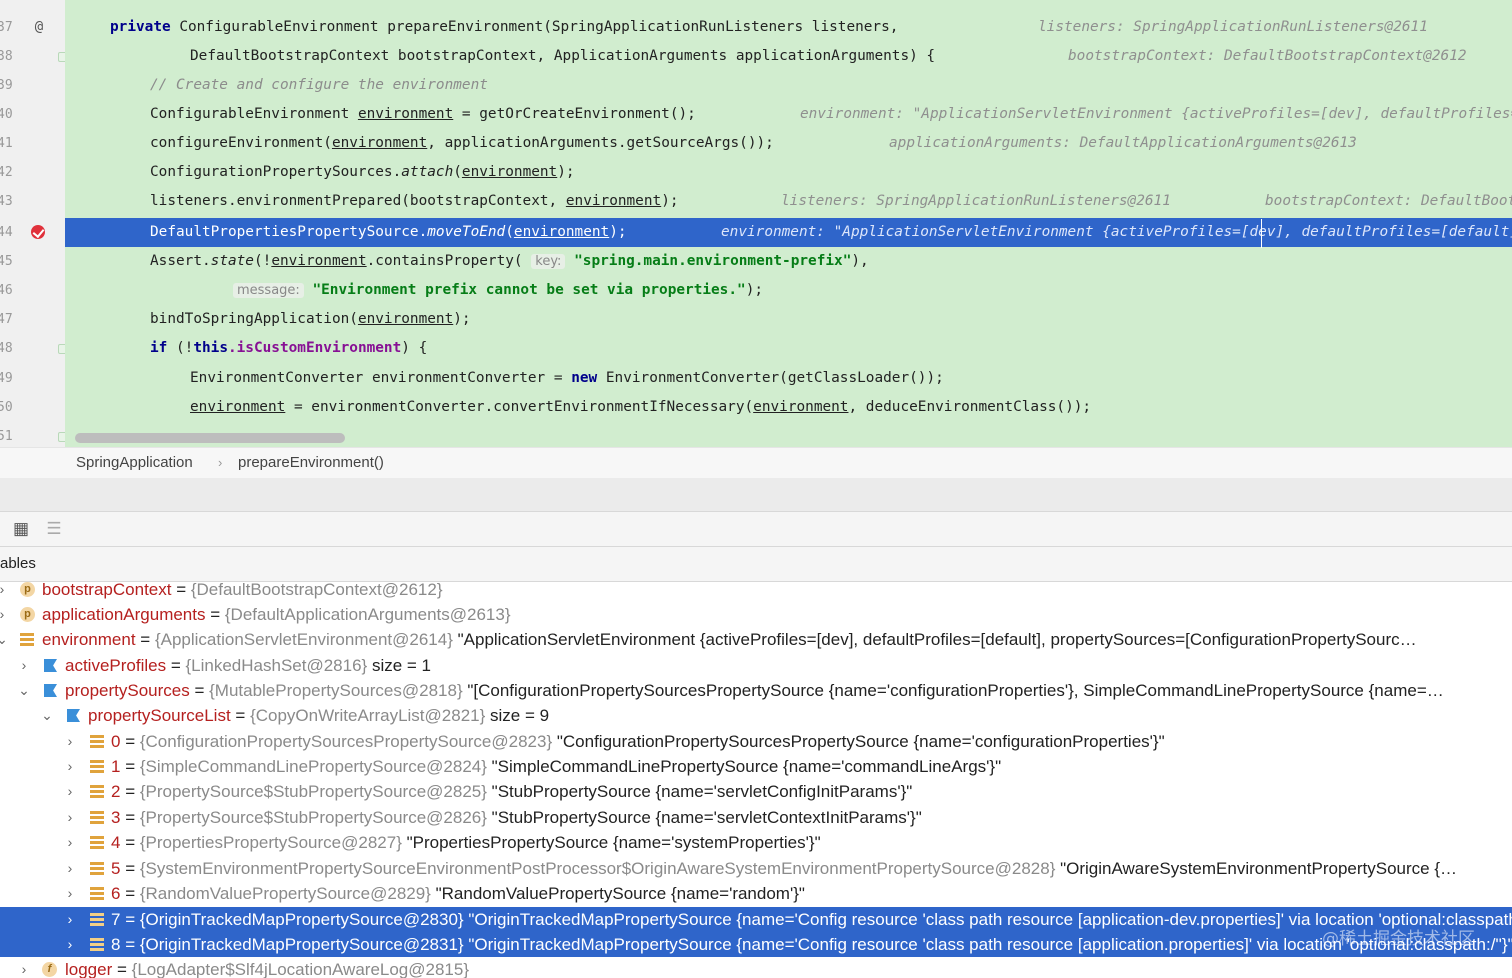 This screenshot has width=1512, height=978. What do you see at coordinates (1261, 233) in the screenshot?
I see `right-margin-guide` at bounding box center [1261, 233].